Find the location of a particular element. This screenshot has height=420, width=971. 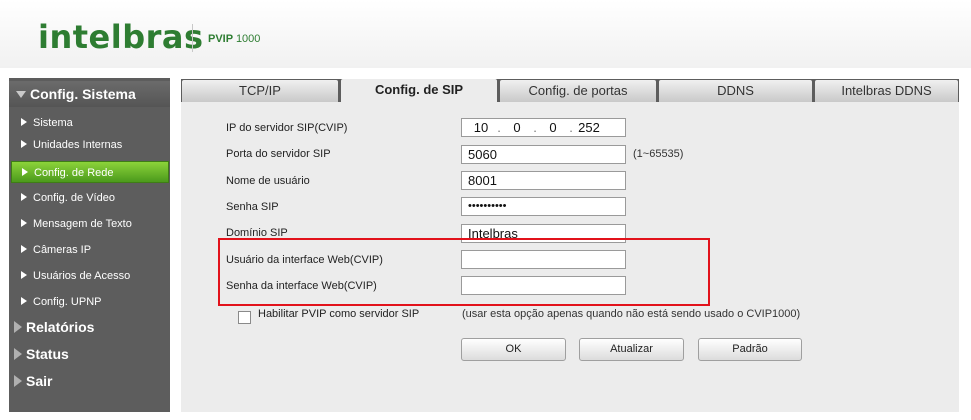

sidebar-section-config-sistema: Config. Sistema is located at coordinates (89, 94).